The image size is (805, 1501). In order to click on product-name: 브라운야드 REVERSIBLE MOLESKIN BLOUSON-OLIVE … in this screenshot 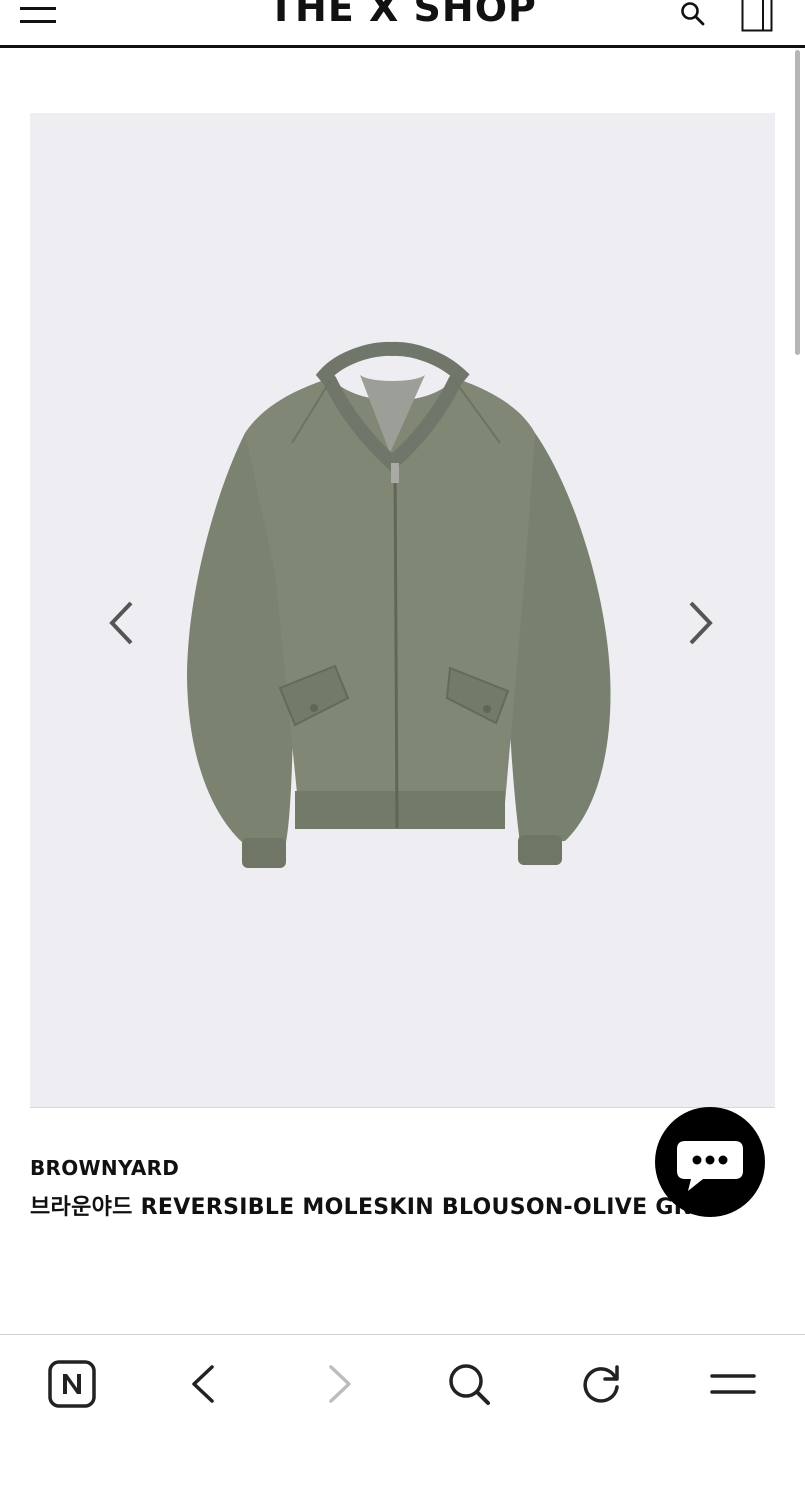, I will do `click(376, 1207)`.